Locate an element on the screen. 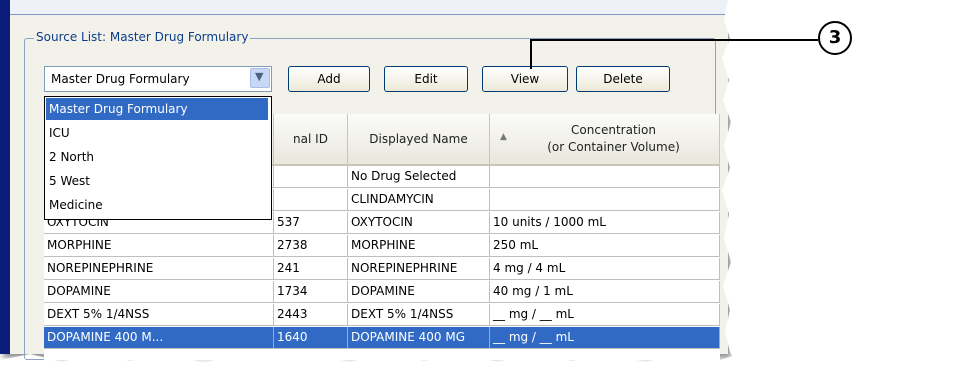 This screenshot has height=370, width=964. table-row: DOPAMINE 1734 DOPAMINE 40 mg / 1 mL is located at coordinates (382, 292).